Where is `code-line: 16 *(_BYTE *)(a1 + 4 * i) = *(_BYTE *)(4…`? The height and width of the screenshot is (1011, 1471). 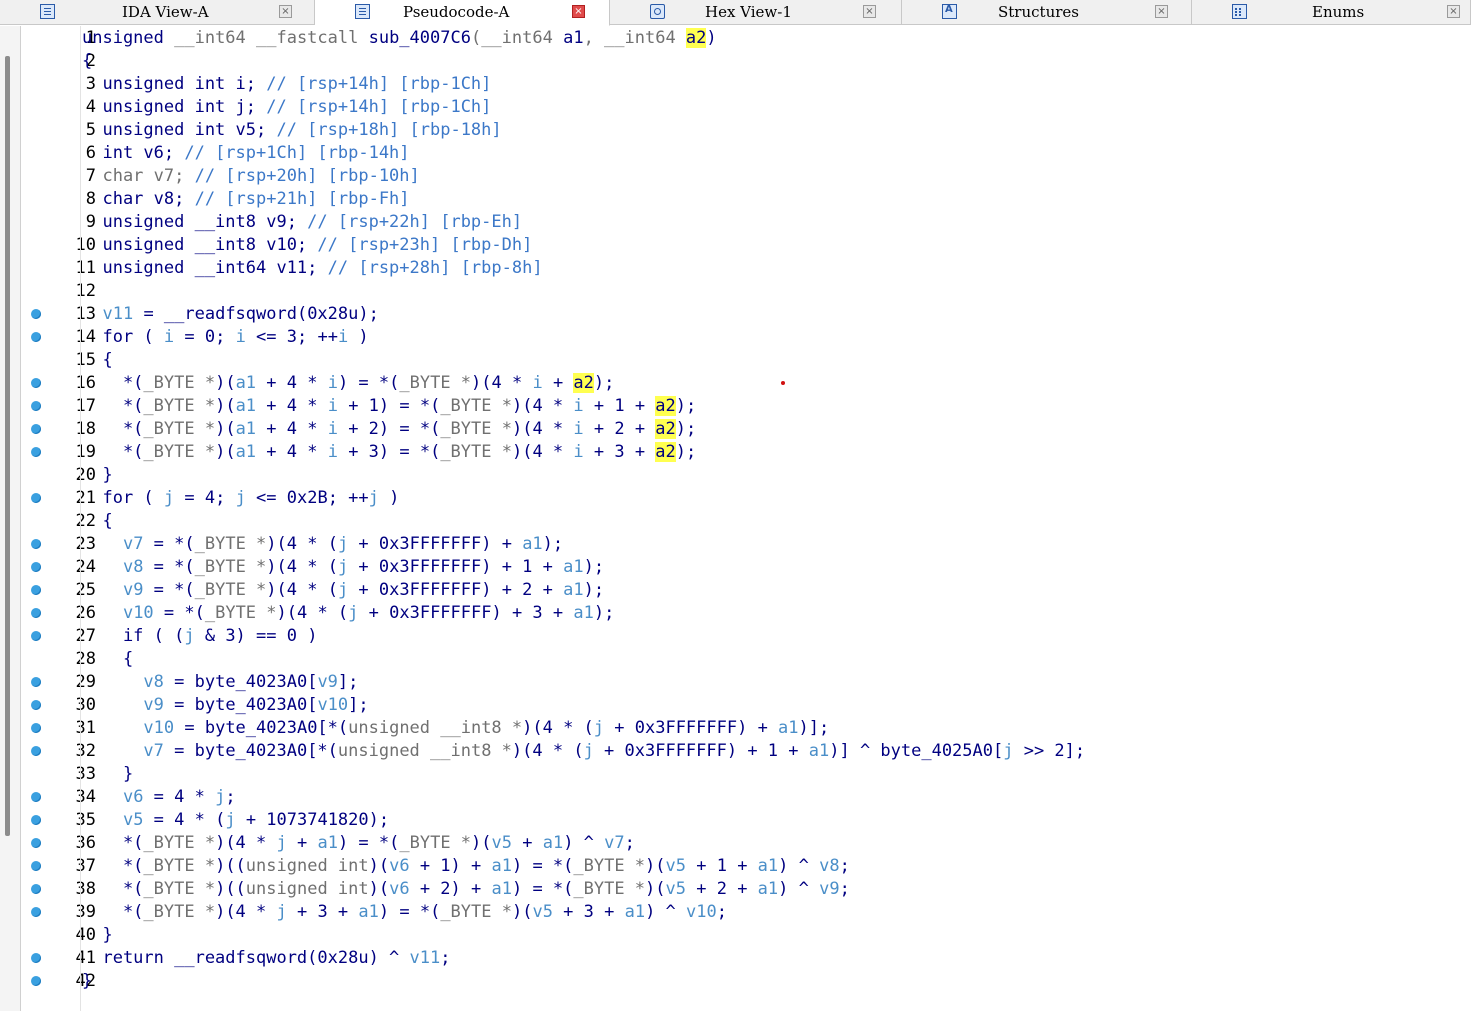
code-line: 16 *(_BYTE *)(a1 + 4 * i) = *(_BYTE *)(4… is located at coordinates (746, 383).